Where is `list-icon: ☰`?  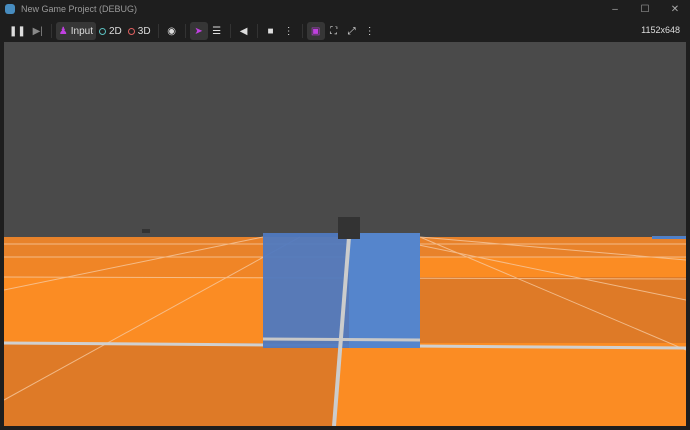 list-icon: ☰ is located at coordinates (217, 31).